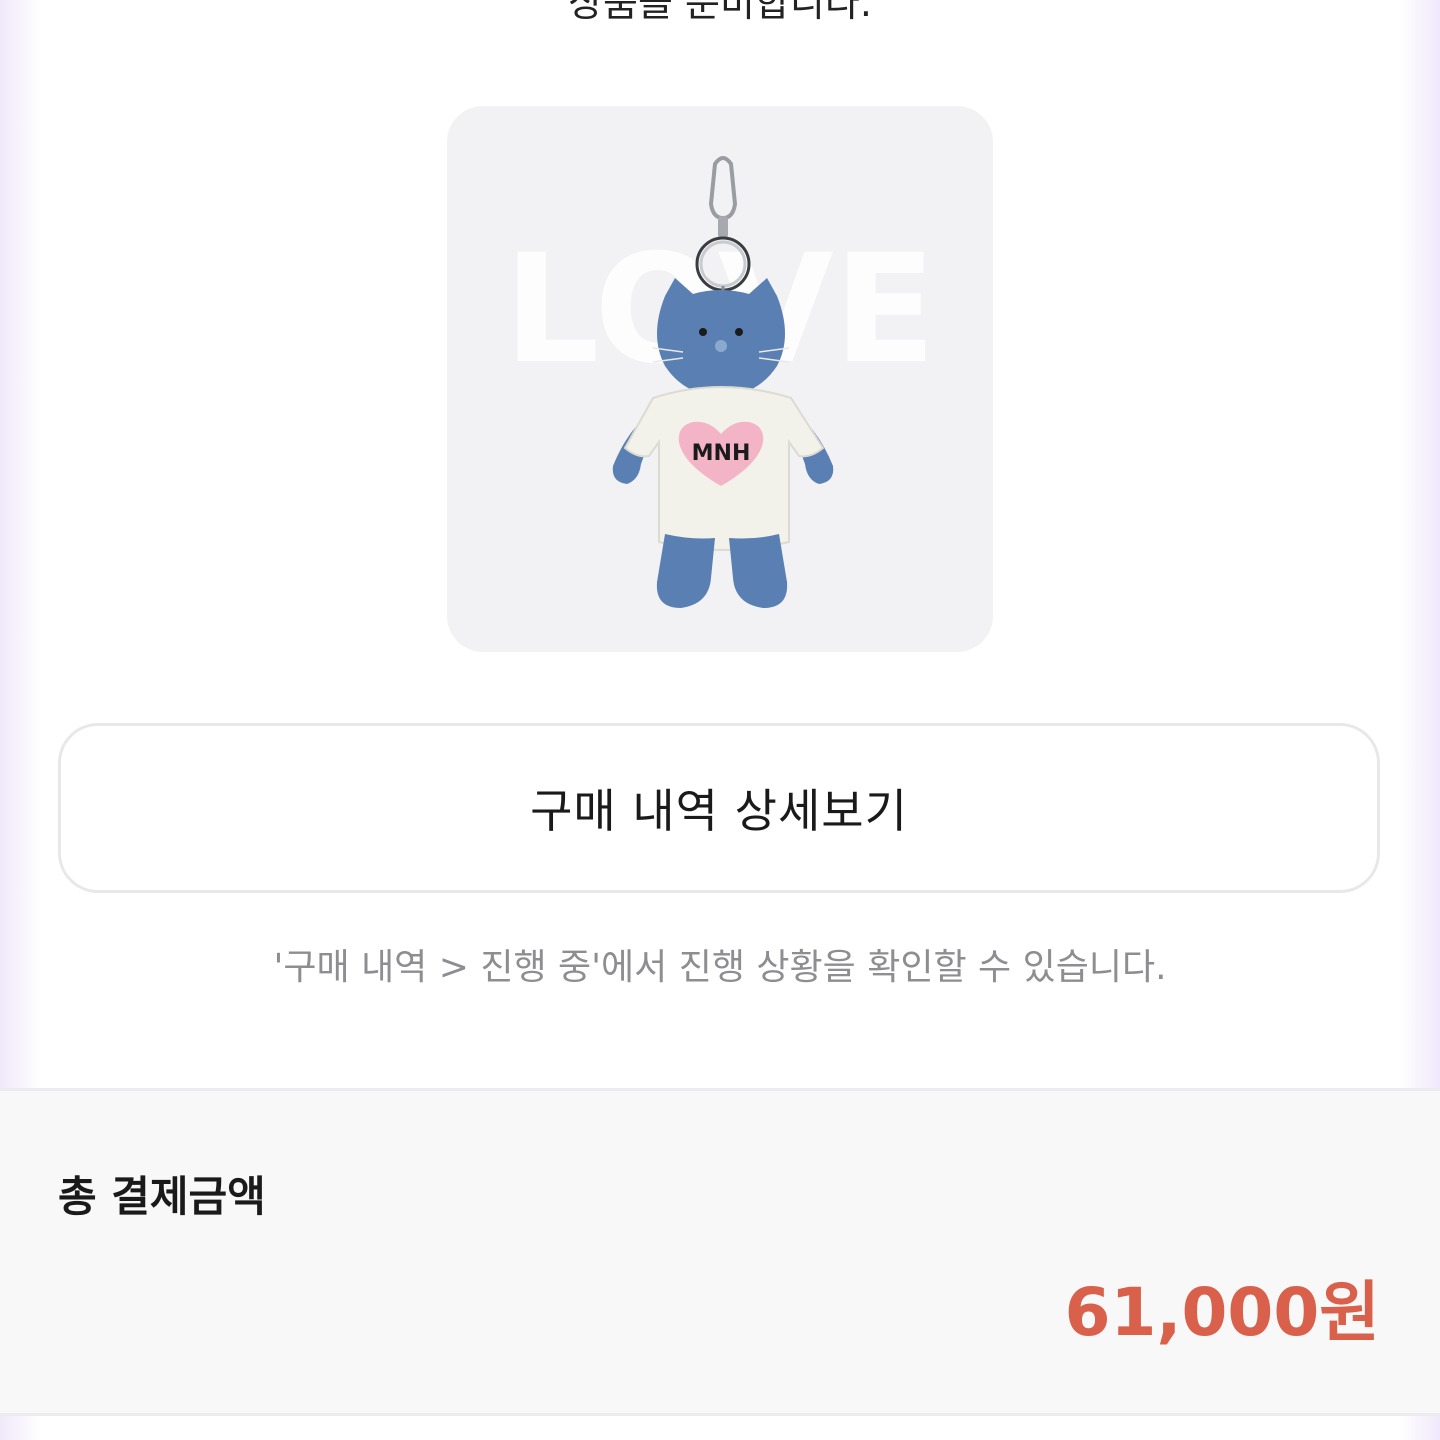  Describe the element at coordinates (1222, 1312) in the screenshot. I see `total-payment-amount: 61,000원` at that location.